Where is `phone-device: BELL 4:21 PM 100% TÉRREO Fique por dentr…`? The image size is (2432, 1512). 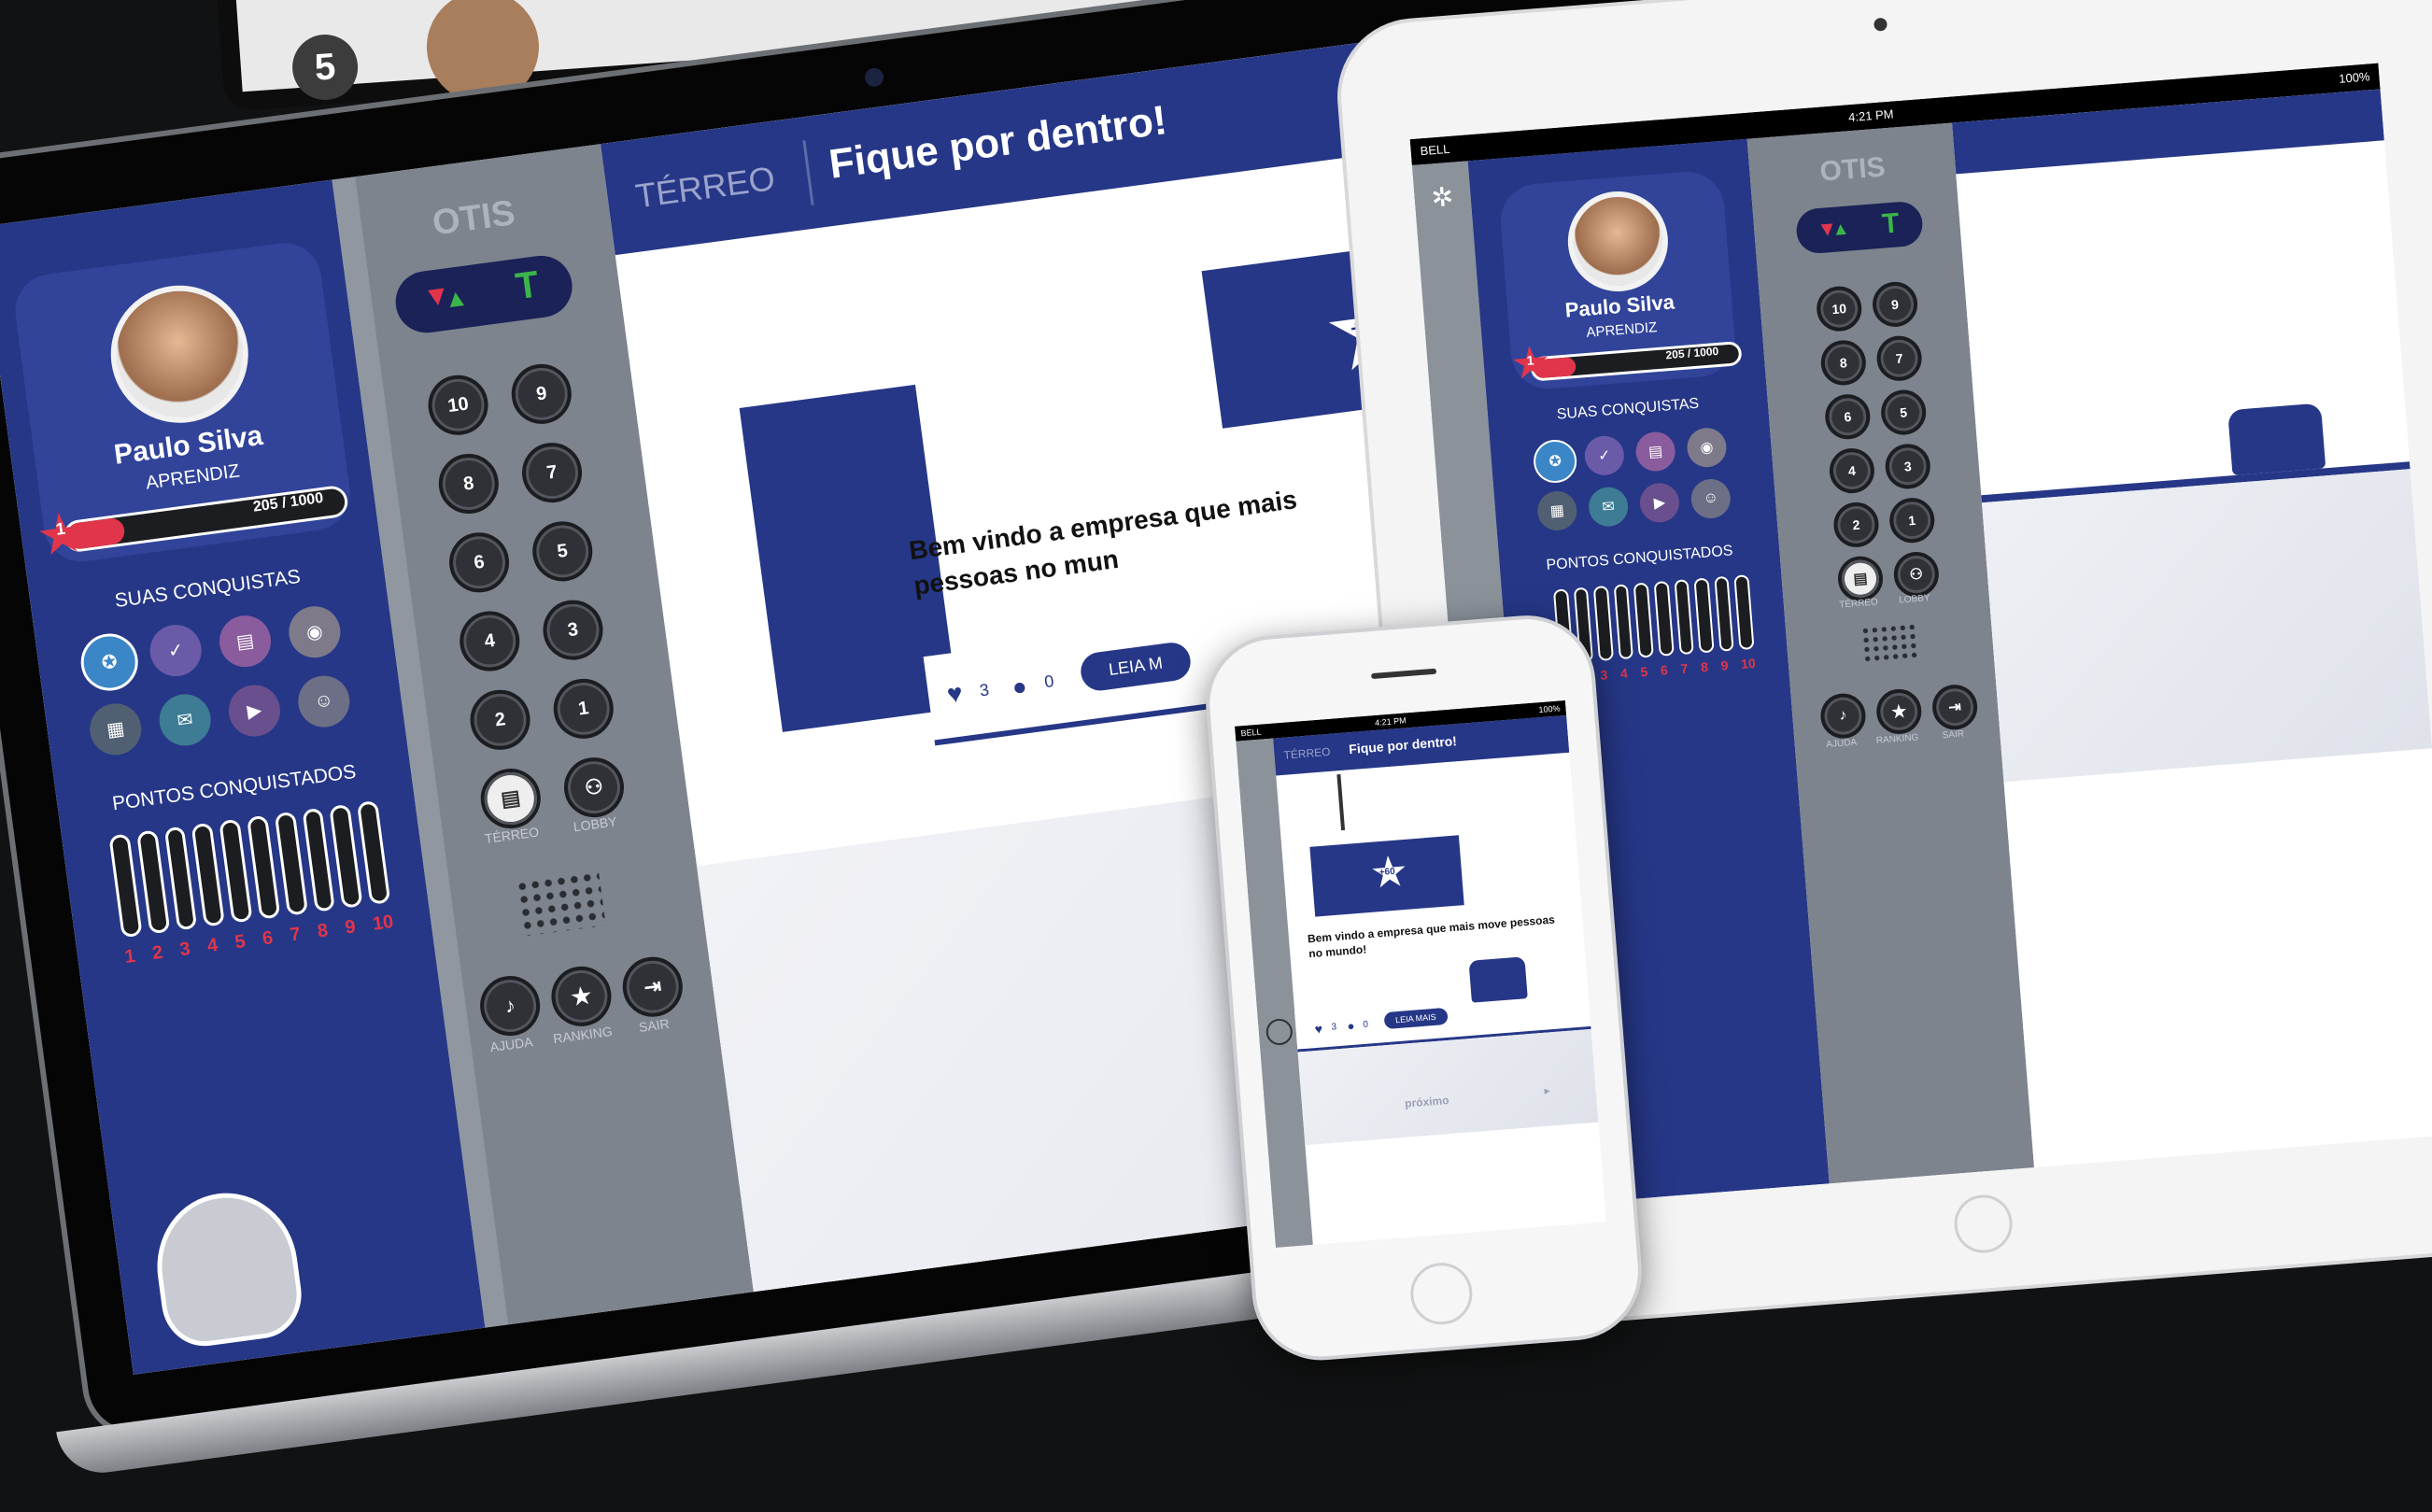
phone-device: BELL 4:21 PM 100% TÉRREO Fique por dentr… is located at coordinates (1424, 1012).